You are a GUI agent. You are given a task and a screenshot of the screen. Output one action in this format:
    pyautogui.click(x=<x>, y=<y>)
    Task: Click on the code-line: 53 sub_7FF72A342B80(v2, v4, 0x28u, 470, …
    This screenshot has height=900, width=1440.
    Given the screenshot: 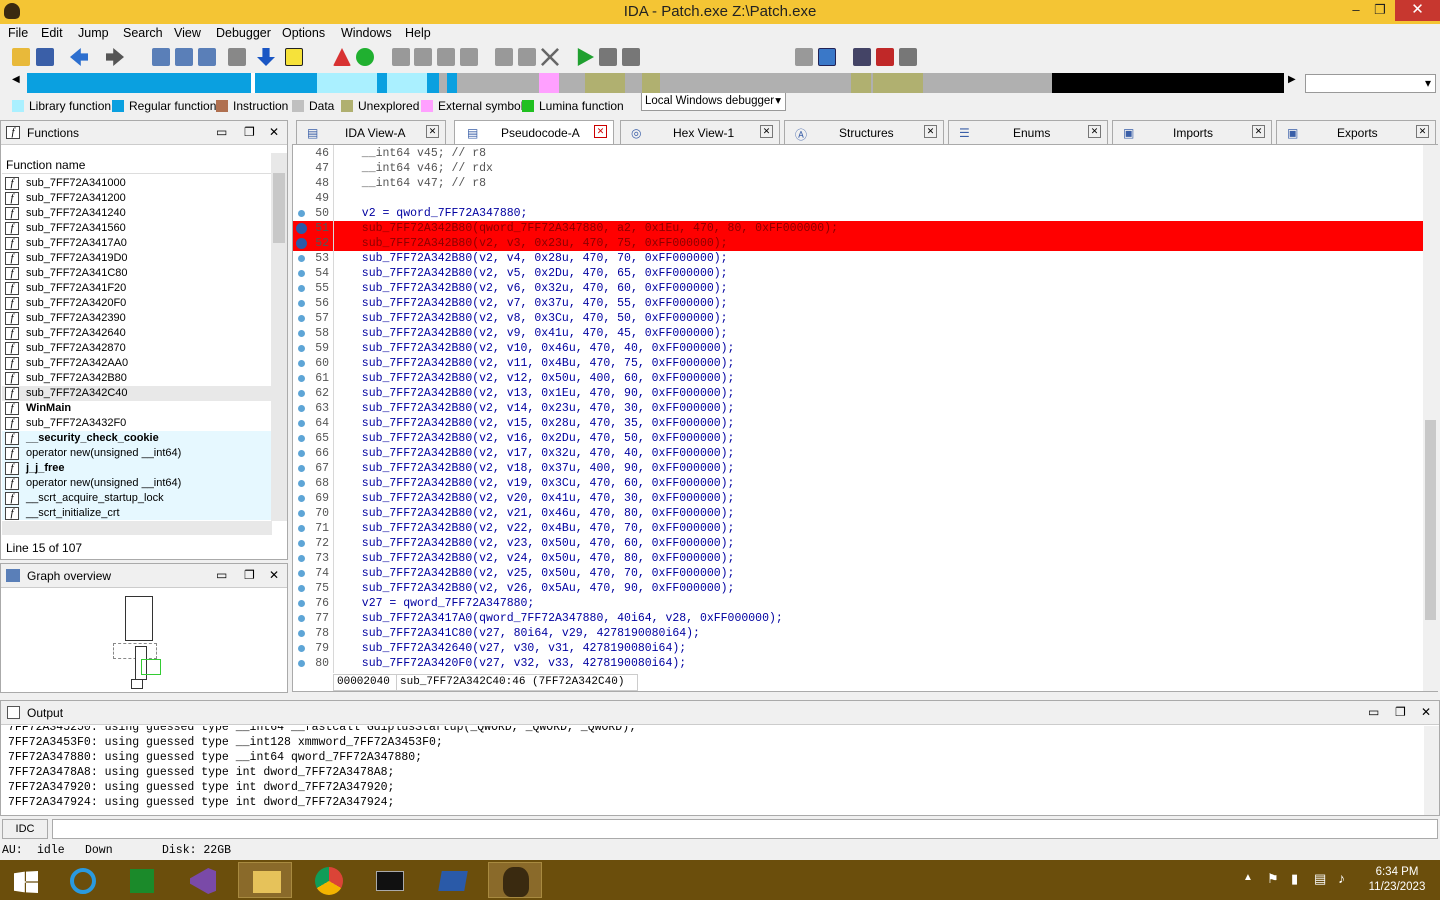 What is the action you would take?
    pyautogui.click(x=858, y=258)
    